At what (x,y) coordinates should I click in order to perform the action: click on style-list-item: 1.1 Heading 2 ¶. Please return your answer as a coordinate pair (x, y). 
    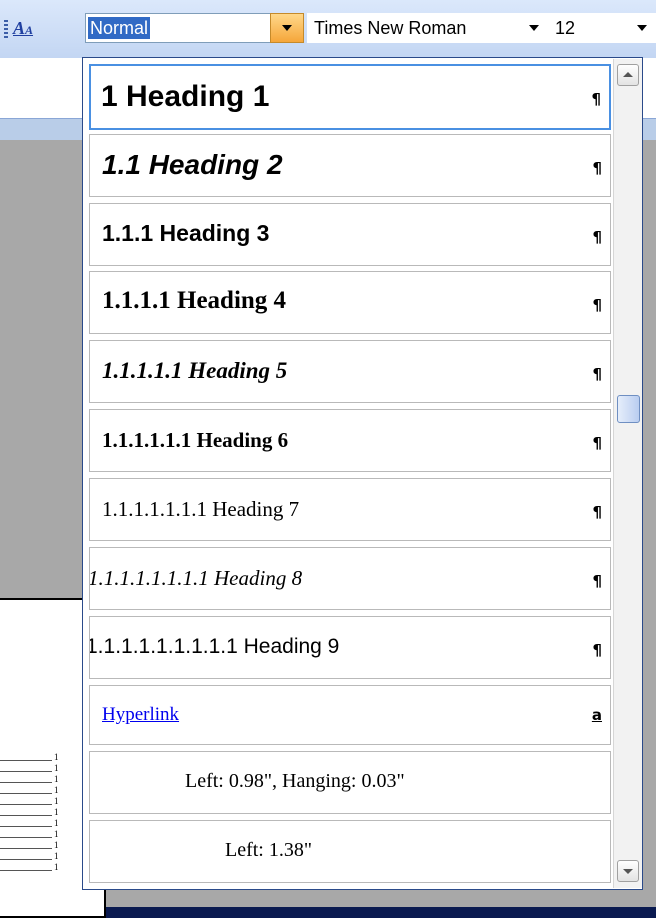
    Looking at the image, I should click on (350, 165).